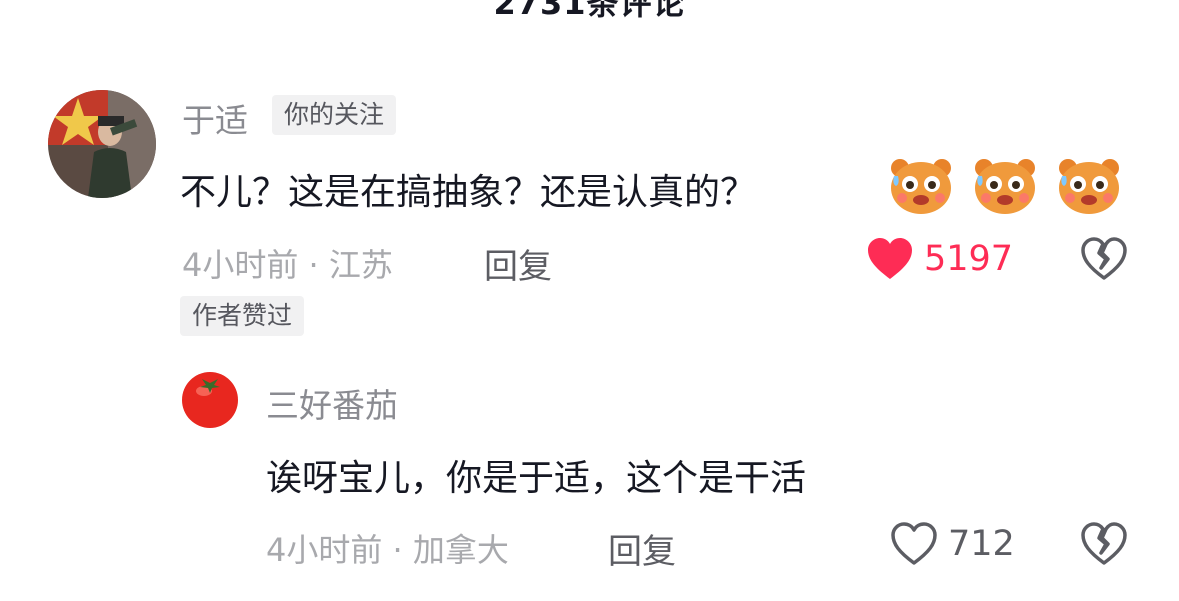 The width and height of the screenshot is (1179, 601). Describe the element at coordinates (334, 115) in the screenshot. I see `follow-badge: 你的关注` at that location.